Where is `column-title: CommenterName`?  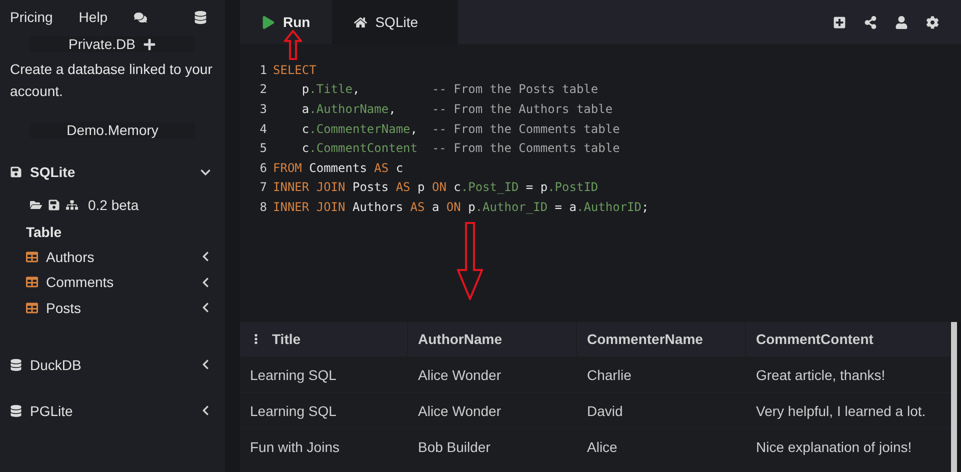 column-title: CommenterName is located at coordinates (645, 339).